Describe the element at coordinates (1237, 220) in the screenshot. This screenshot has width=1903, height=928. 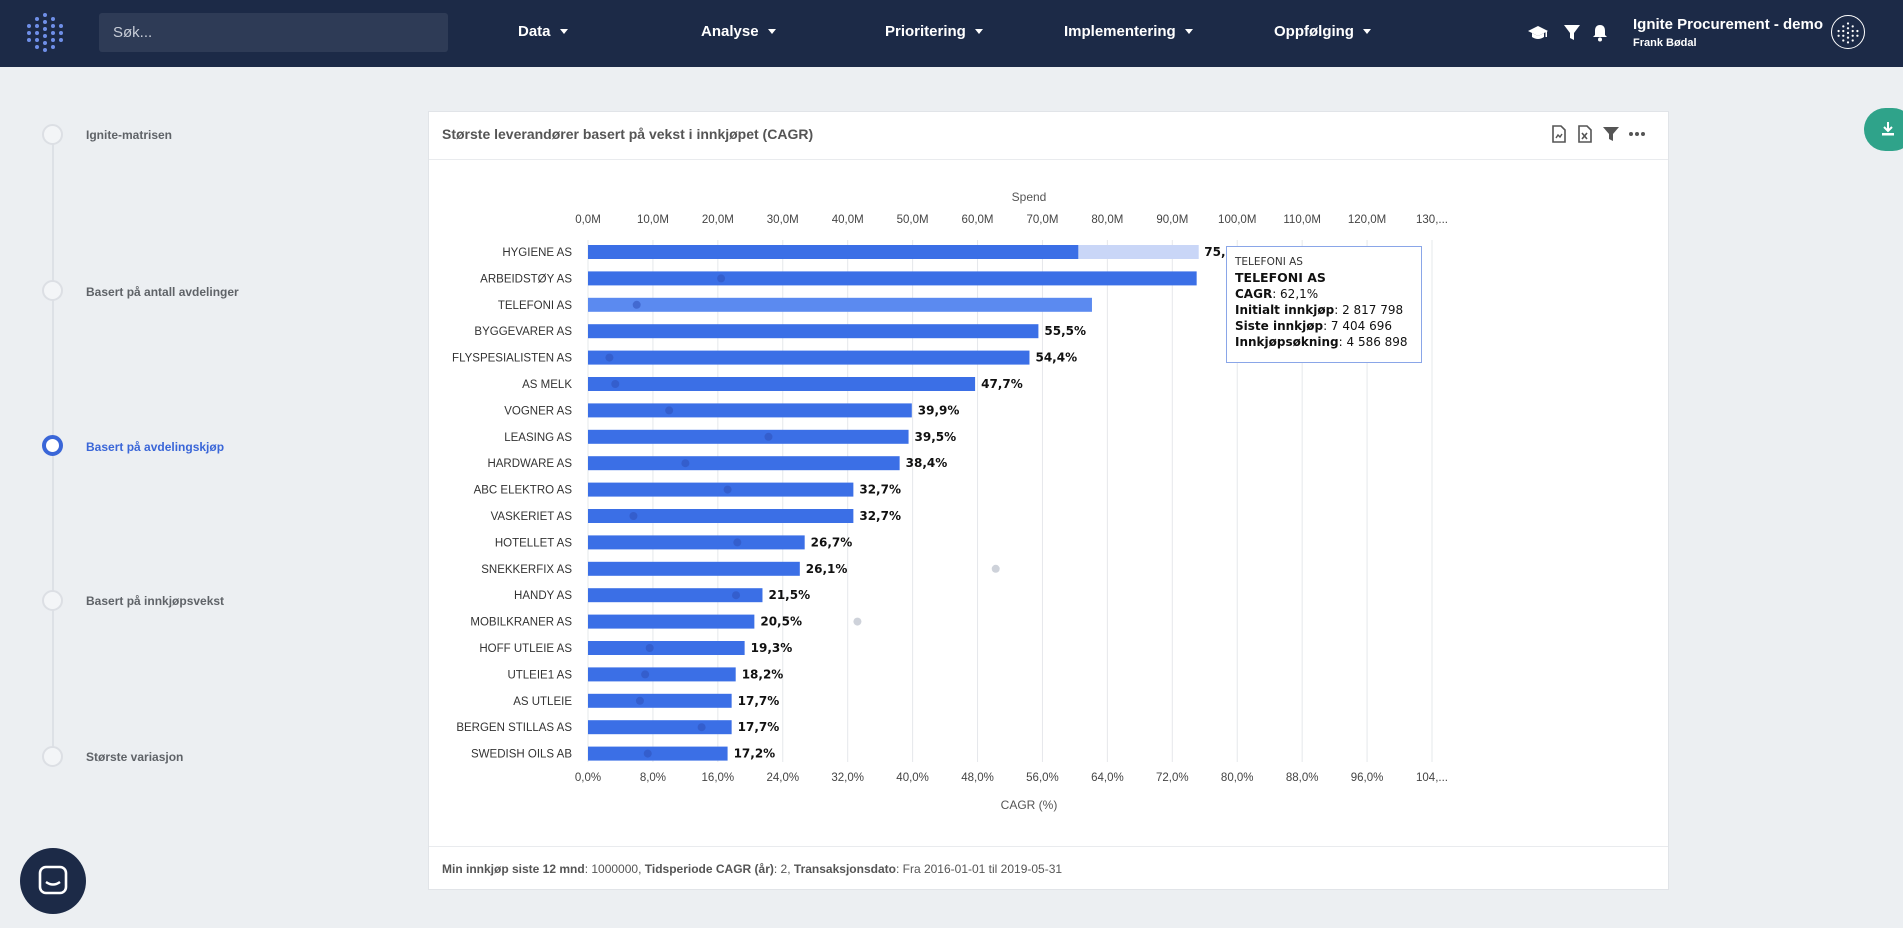
I see `x2-tick-label: 100,0M` at that location.